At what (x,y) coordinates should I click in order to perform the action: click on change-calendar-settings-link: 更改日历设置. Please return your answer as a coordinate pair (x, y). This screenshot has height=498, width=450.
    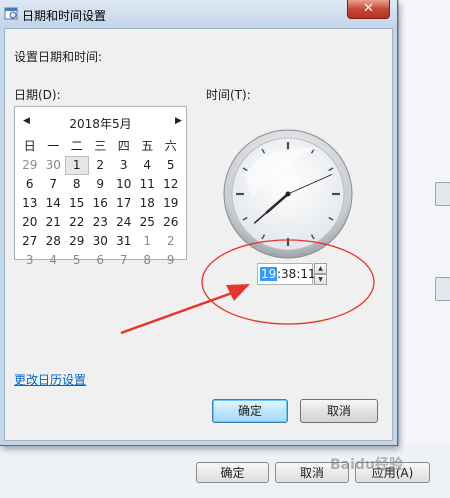
    Looking at the image, I should click on (50, 379).